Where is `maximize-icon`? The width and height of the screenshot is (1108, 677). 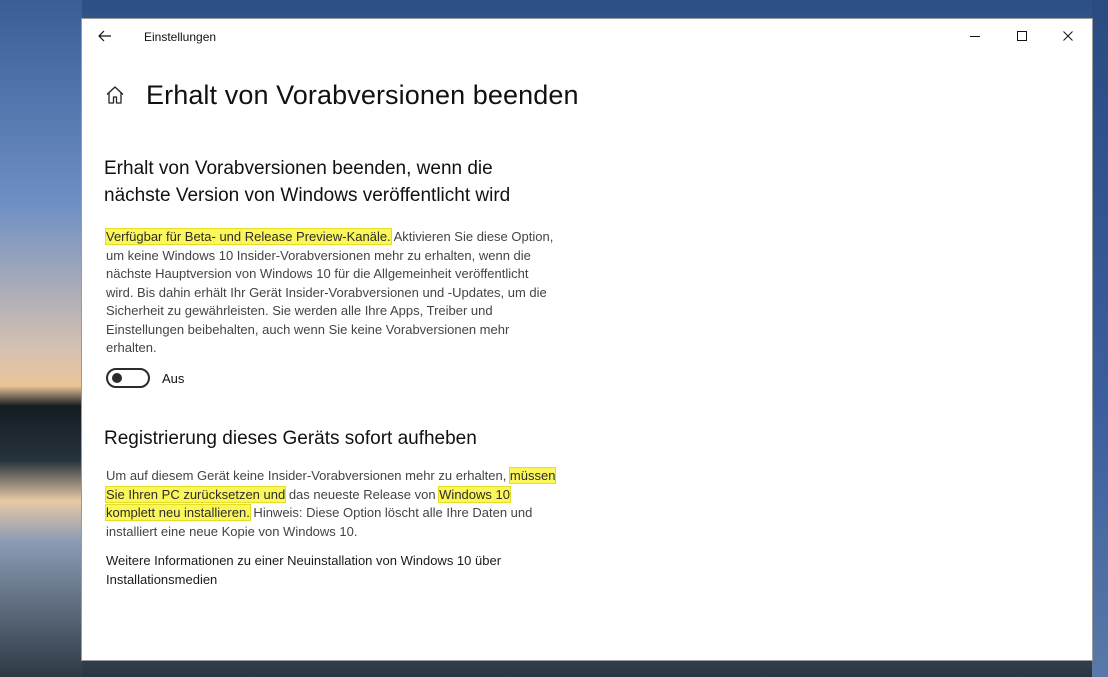
maximize-icon is located at coordinates (1022, 36).